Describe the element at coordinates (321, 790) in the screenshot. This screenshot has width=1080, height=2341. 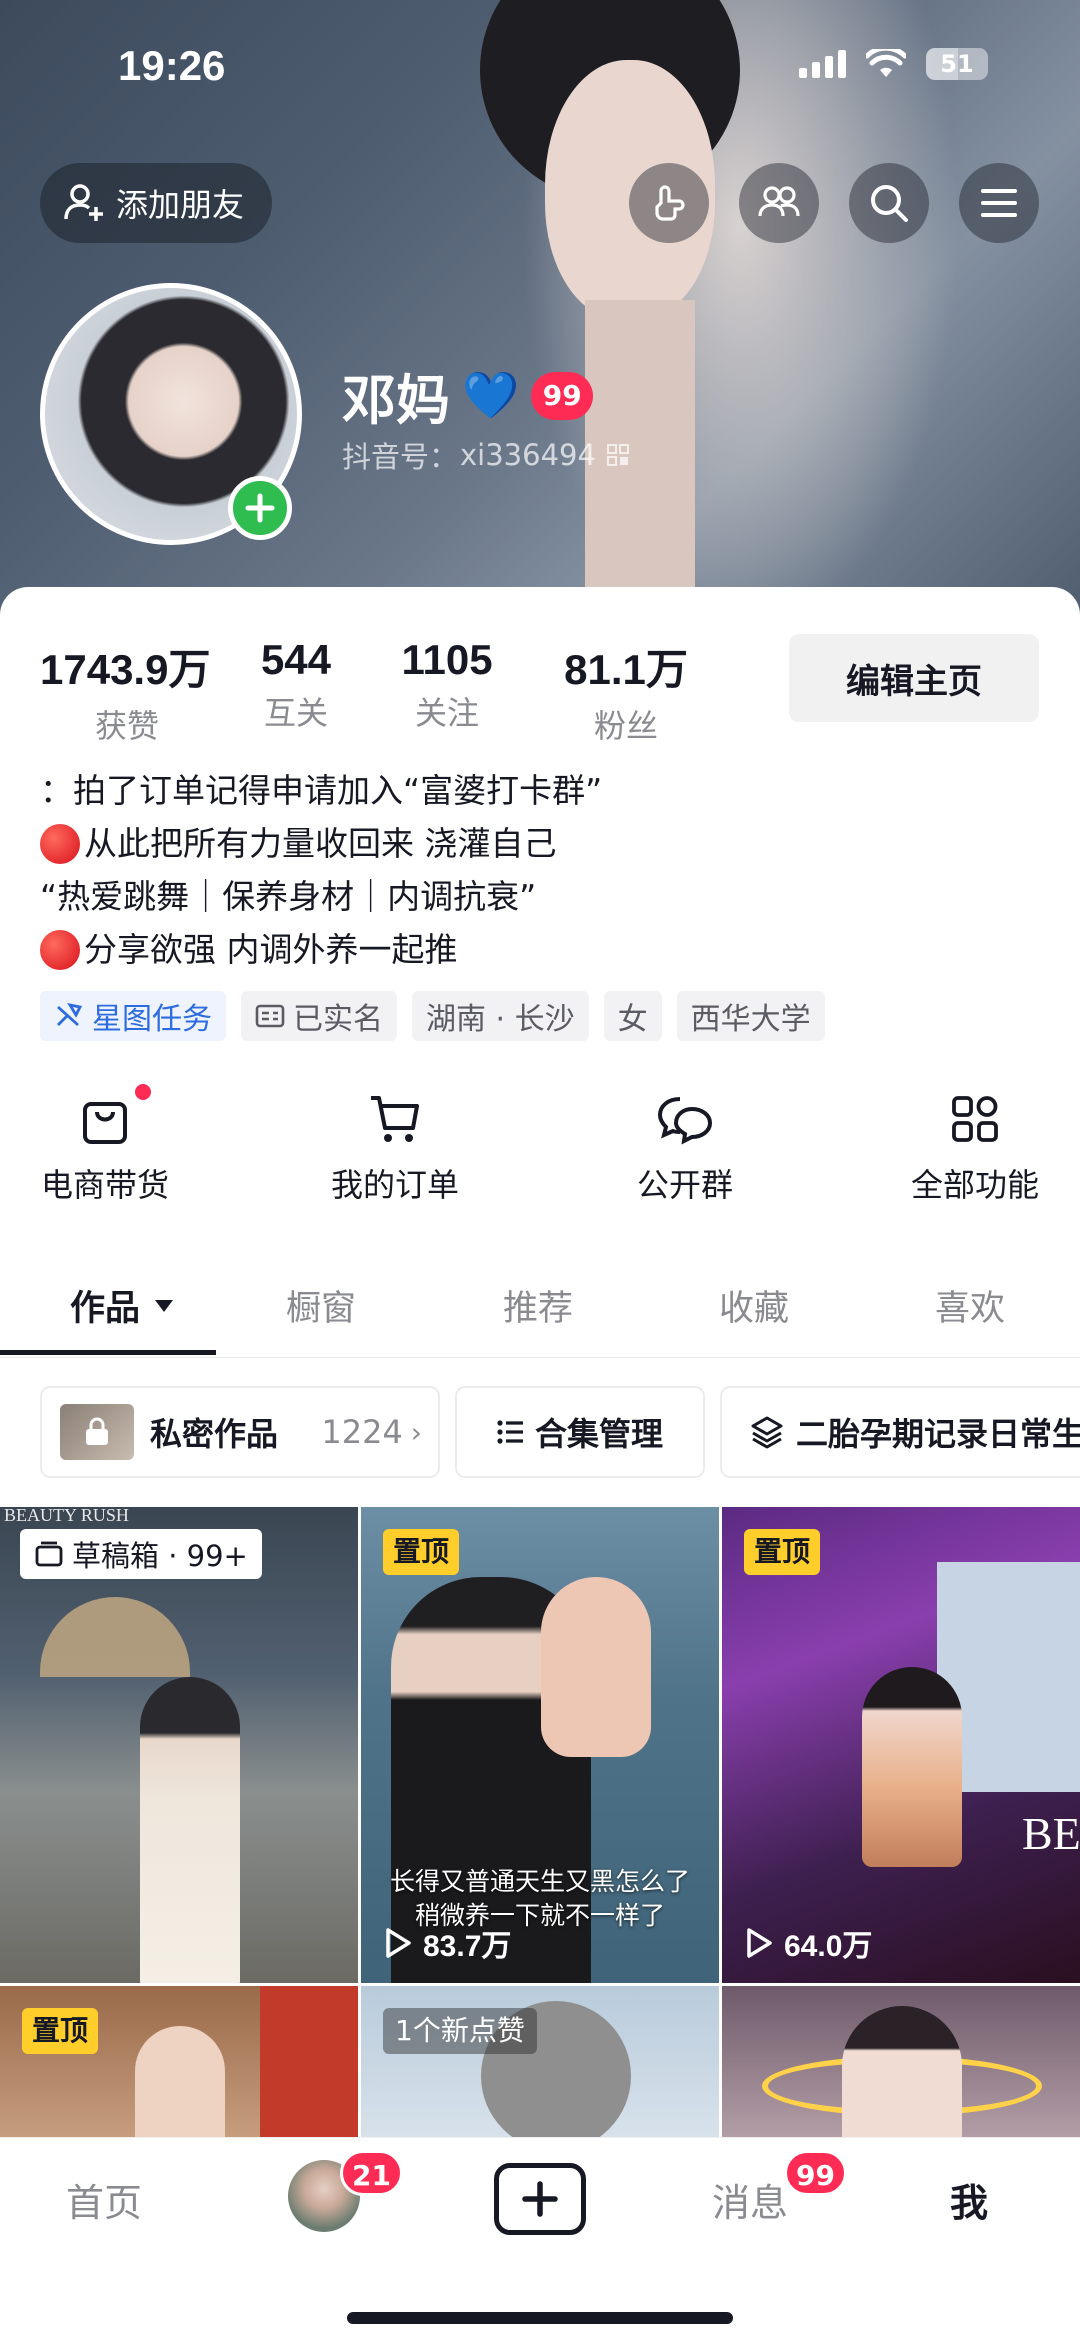
I see `bio-line: ：拍了订单记得申请加入“富婆打卡群”` at that location.